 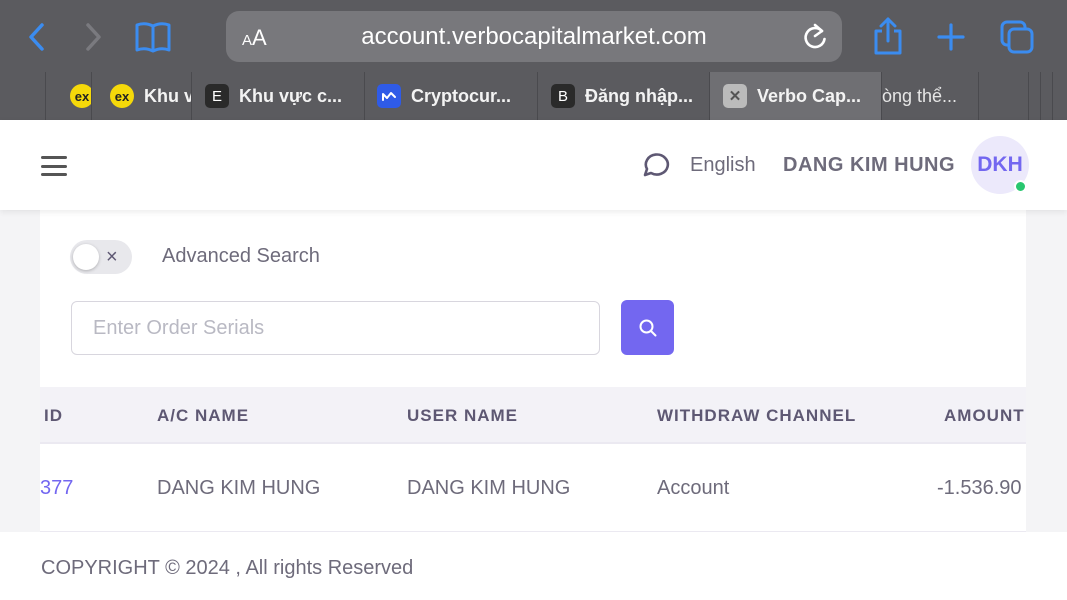 What do you see at coordinates (203, 416) in the screenshot?
I see `column-header-ac-name: A/C NAME` at bounding box center [203, 416].